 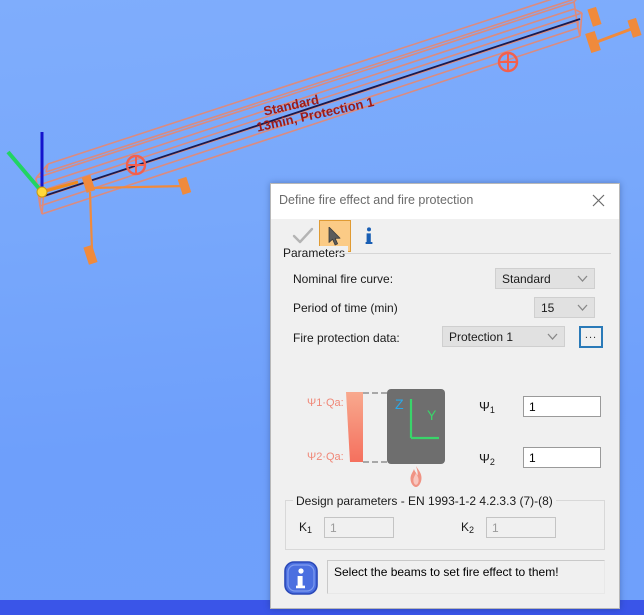 I want to click on period-of-time-value: 15, so click(x=548, y=308).